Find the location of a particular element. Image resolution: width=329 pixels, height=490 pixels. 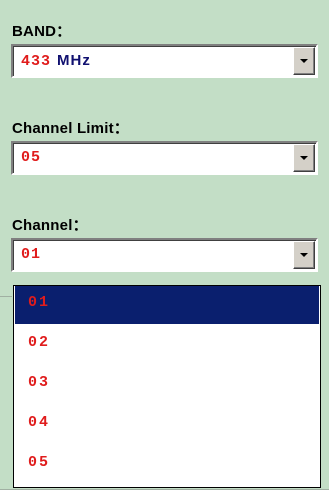

channel-option-label: 04 is located at coordinates (39, 422).